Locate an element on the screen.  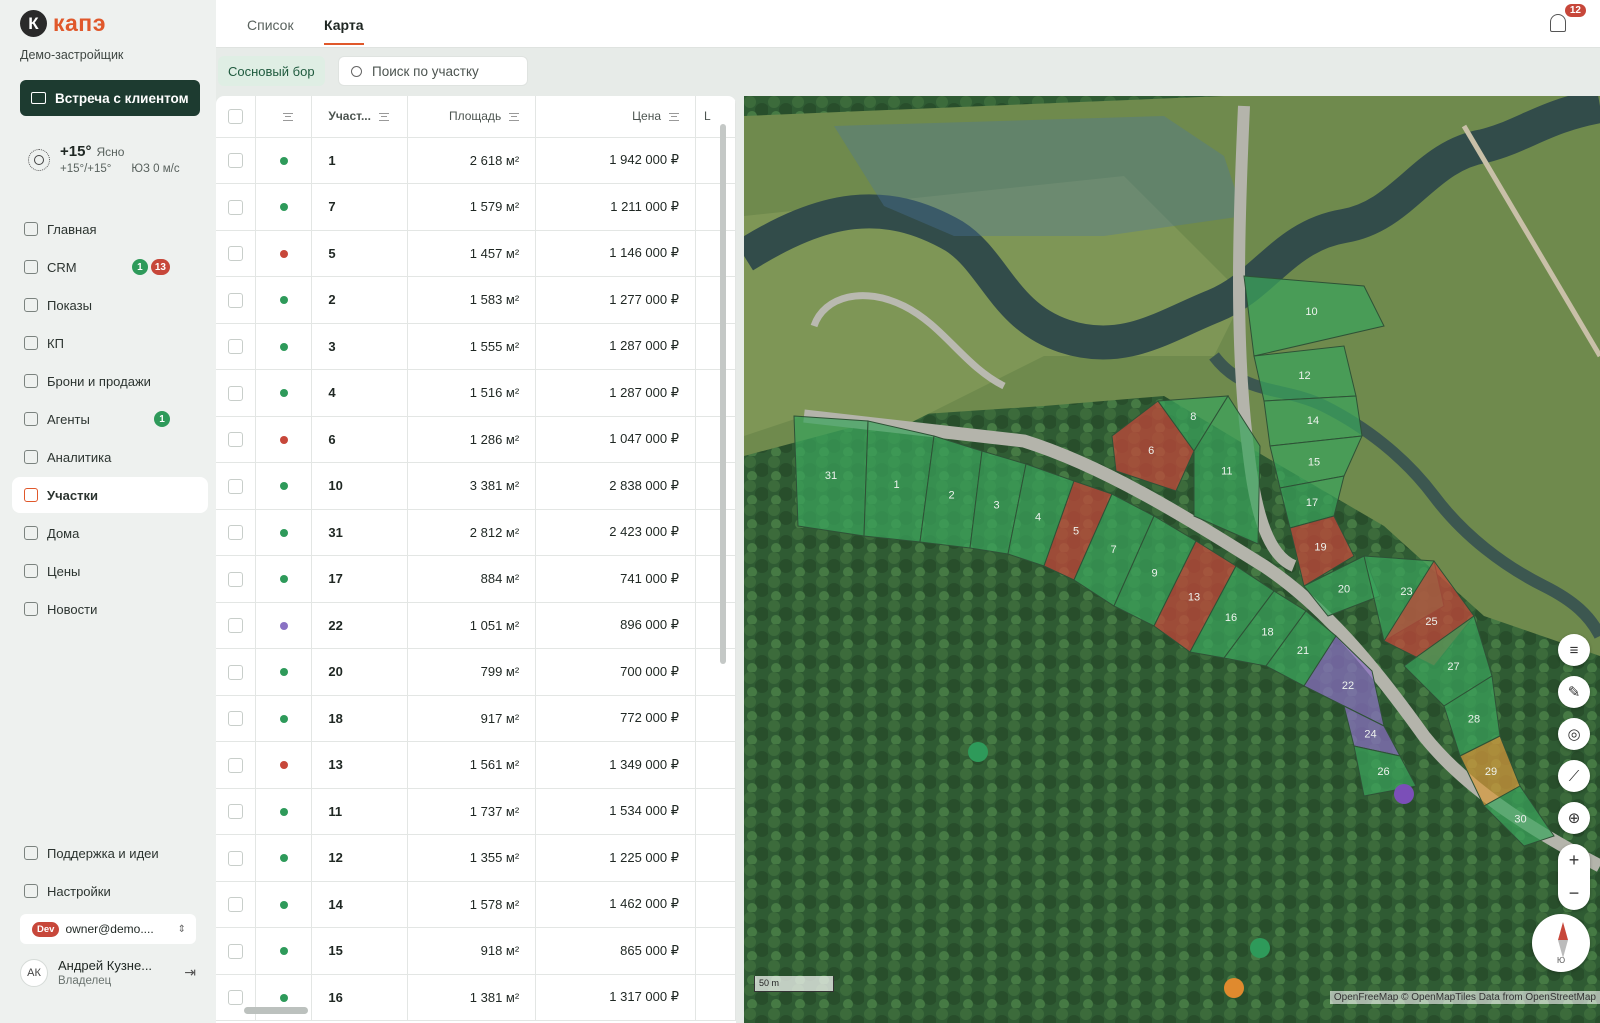
table-horizontal-scrollbar is located at coordinates (276, 1010).